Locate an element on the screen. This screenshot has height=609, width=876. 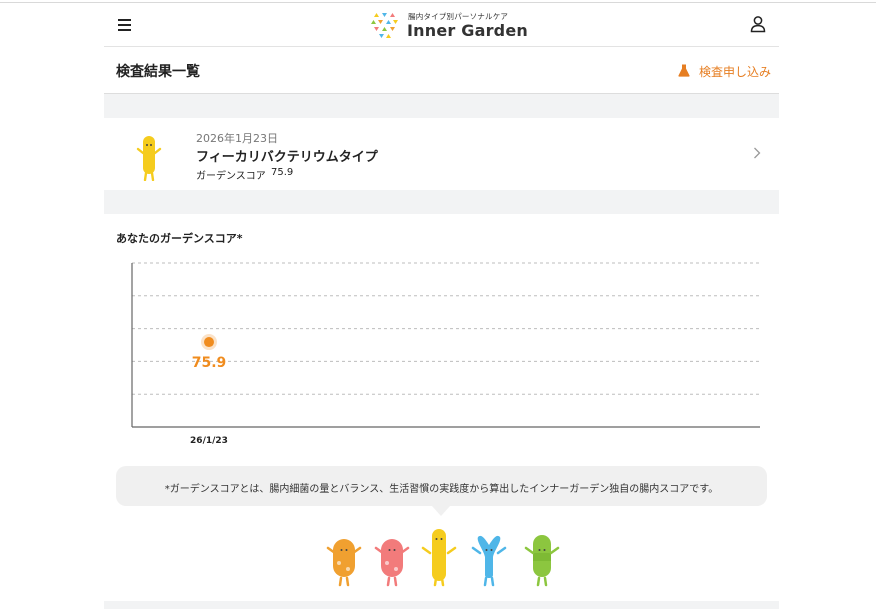
orange-bacterium-character is located at coordinates (344, 563).